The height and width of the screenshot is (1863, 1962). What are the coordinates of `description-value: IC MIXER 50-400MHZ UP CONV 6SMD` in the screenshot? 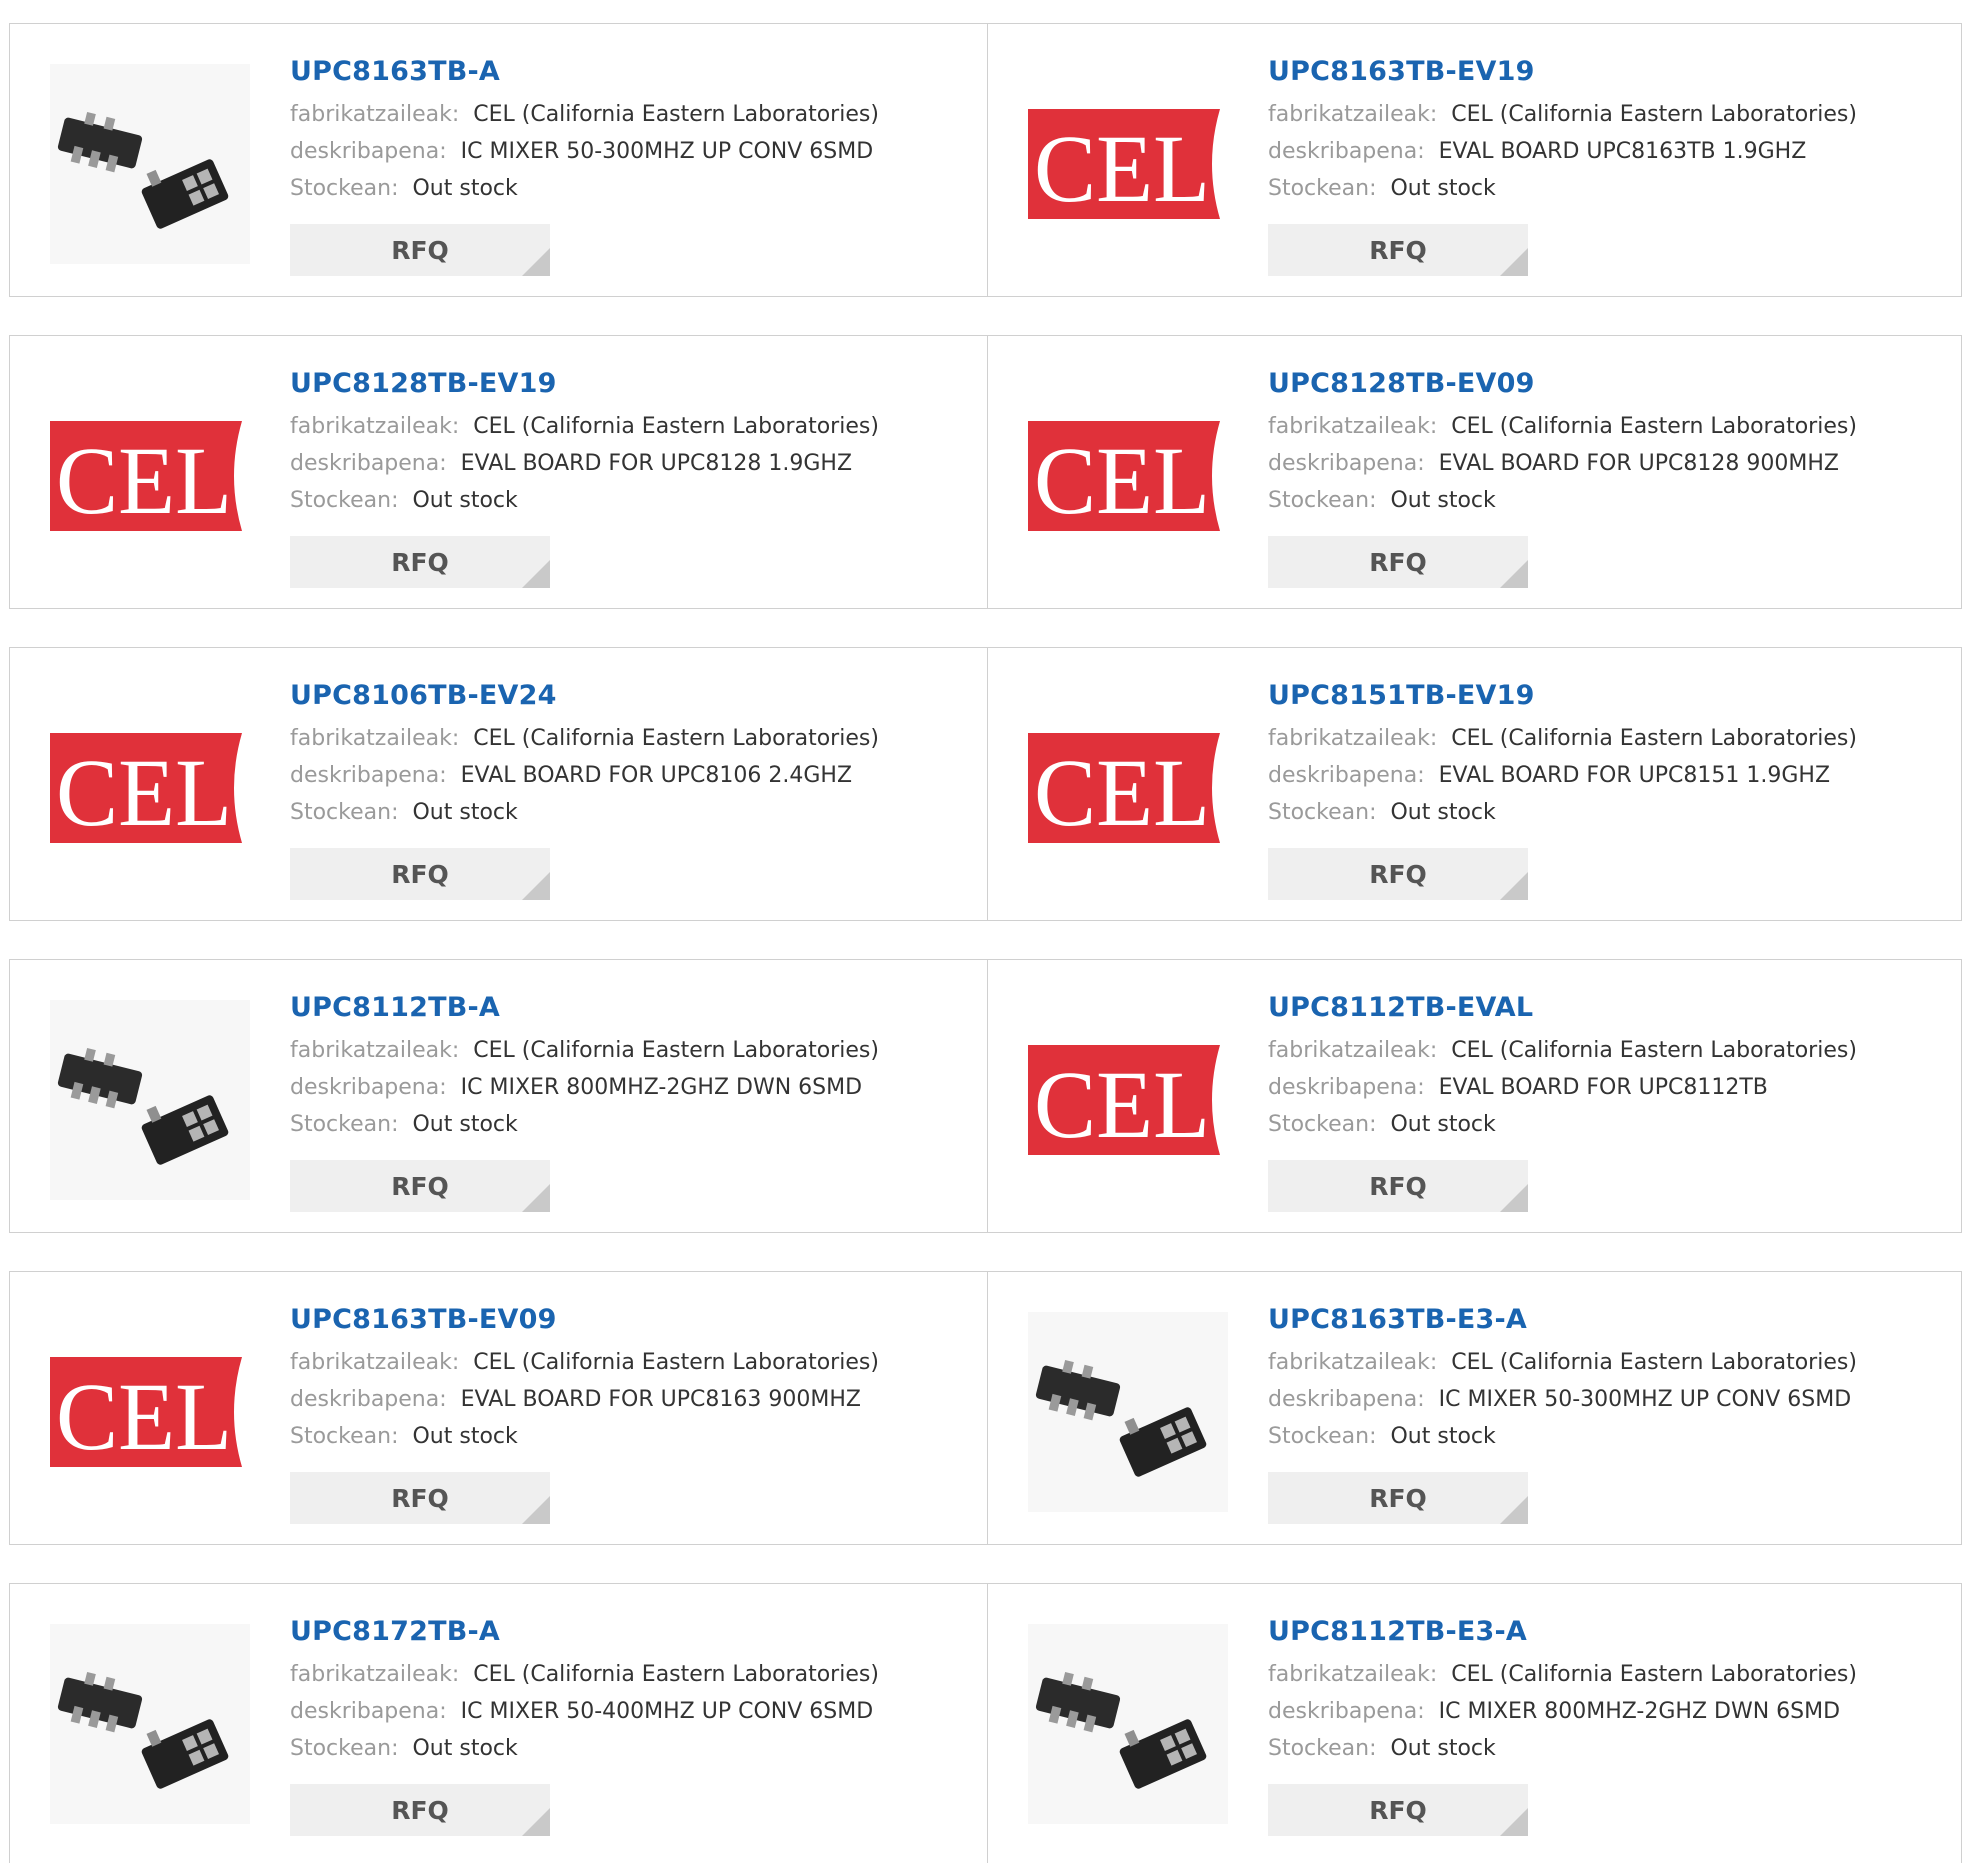 It's located at (667, 1711).